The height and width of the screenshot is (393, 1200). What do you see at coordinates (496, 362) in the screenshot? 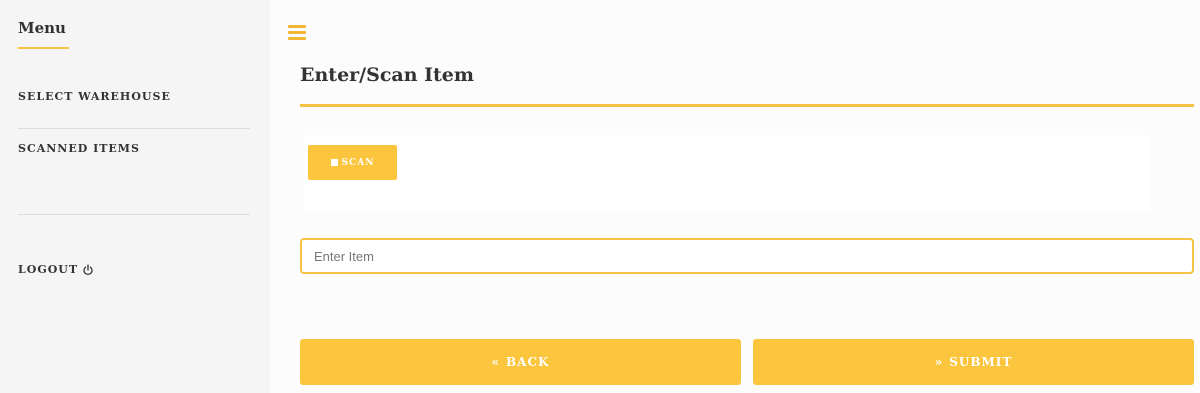
I see `double-chevron-left-icon: «` at bounding box center [496, 362].